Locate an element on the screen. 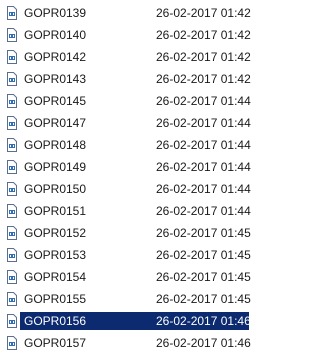 This screenshot has width=320, height=355. file-name: GOPR0140 is located at coordinates (55, 35).